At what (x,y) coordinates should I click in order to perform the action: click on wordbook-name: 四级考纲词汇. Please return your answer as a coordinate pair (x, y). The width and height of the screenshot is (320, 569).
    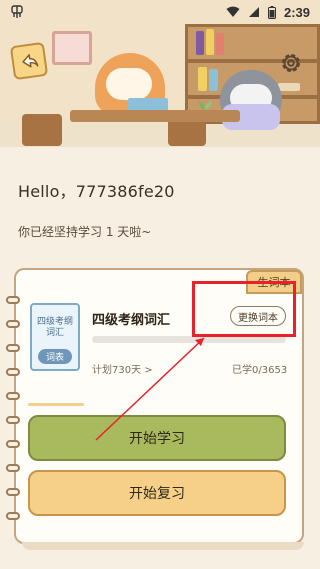
    Looking at the image, I should click on (131, 320).